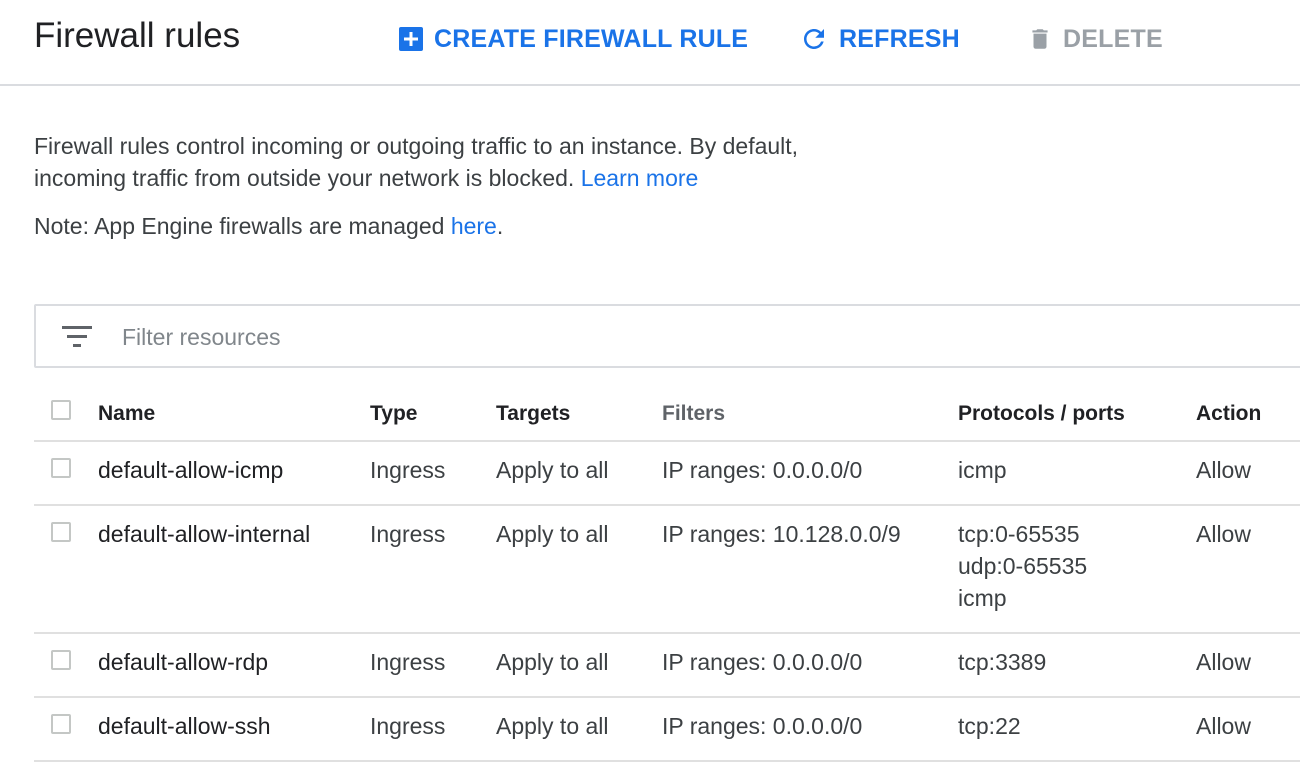 This screenshot has width=1300, height=764. I want to click on page-title: Firewall rules, so click(137, 35).